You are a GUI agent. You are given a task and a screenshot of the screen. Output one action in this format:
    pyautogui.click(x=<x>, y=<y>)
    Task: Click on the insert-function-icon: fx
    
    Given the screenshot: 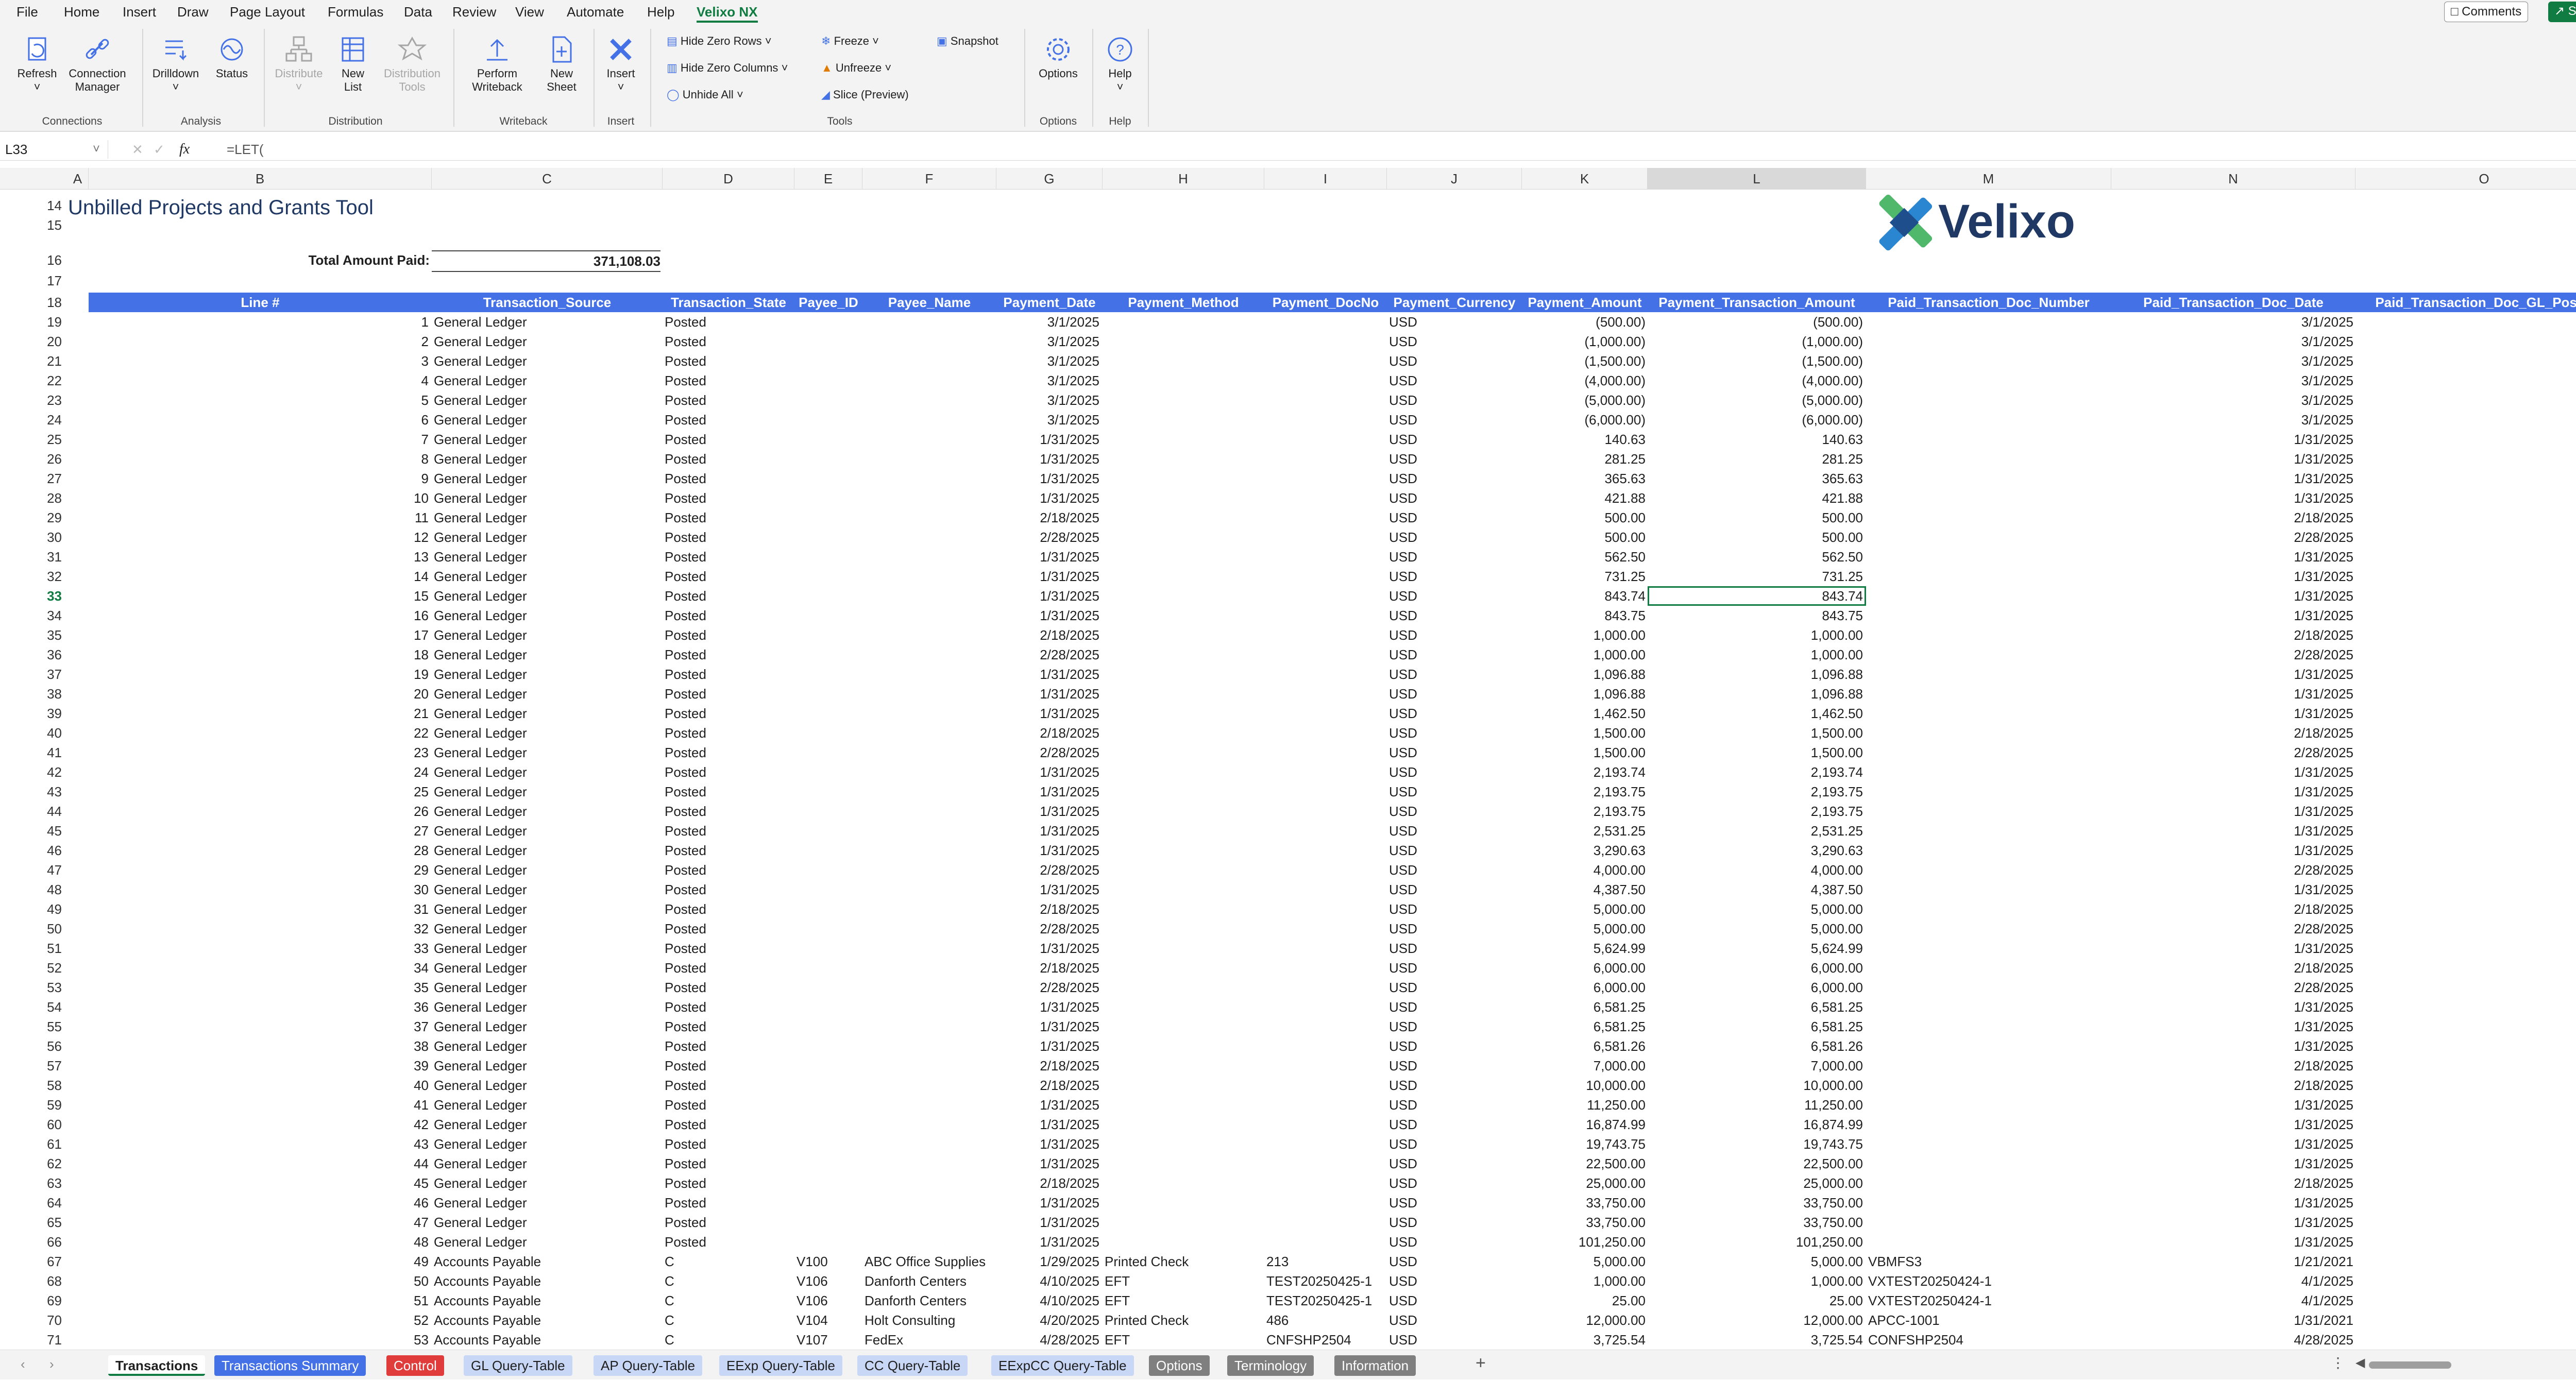 What is the action you would take?
    pyautogui.click(x=184, y=150)
    